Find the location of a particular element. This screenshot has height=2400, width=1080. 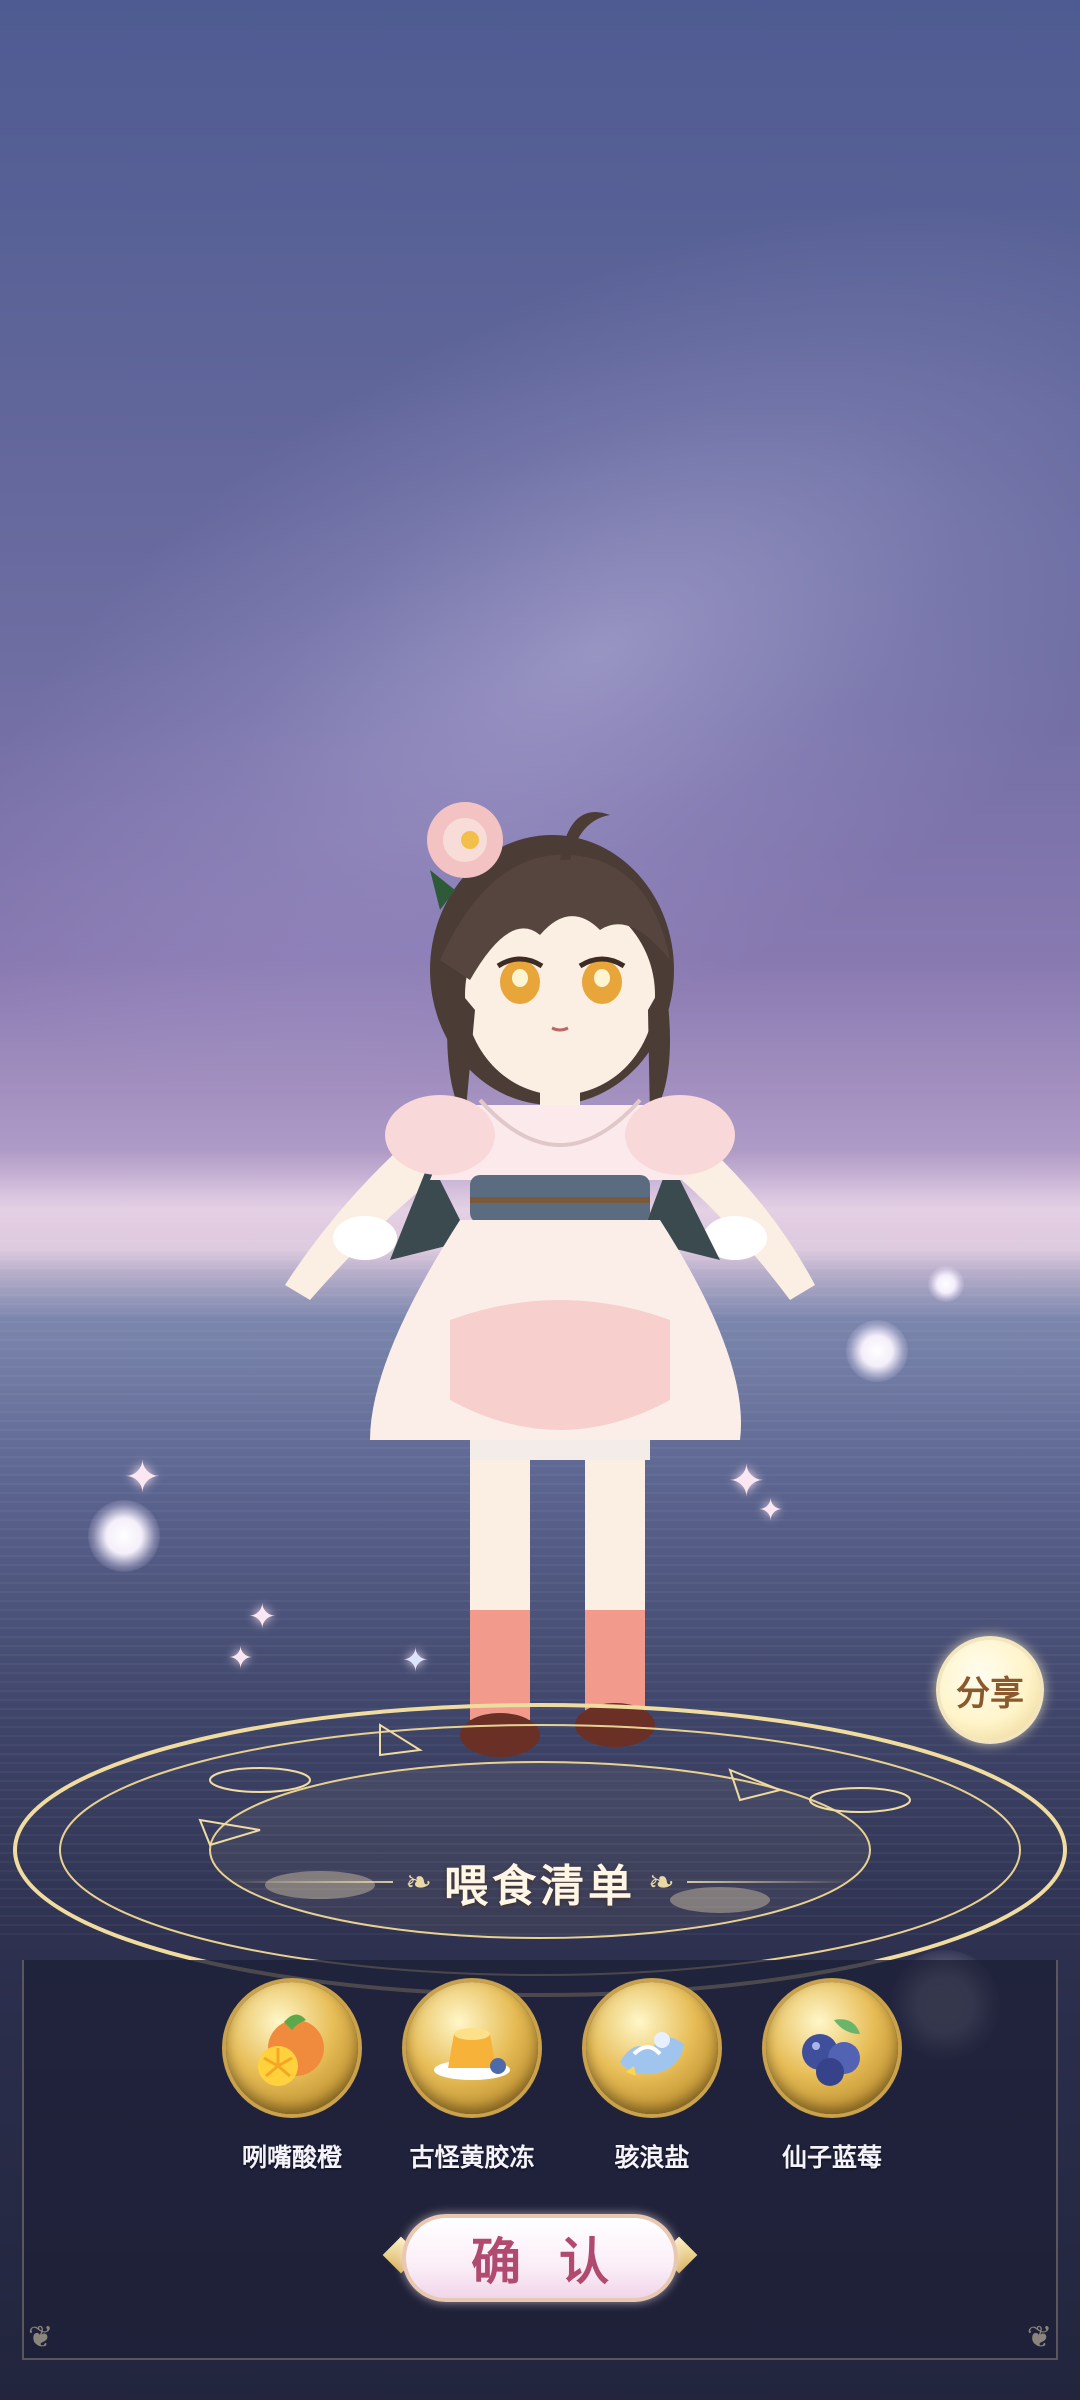

food-label: 仙子蓝莓 is located at coordinates (831, 2157).